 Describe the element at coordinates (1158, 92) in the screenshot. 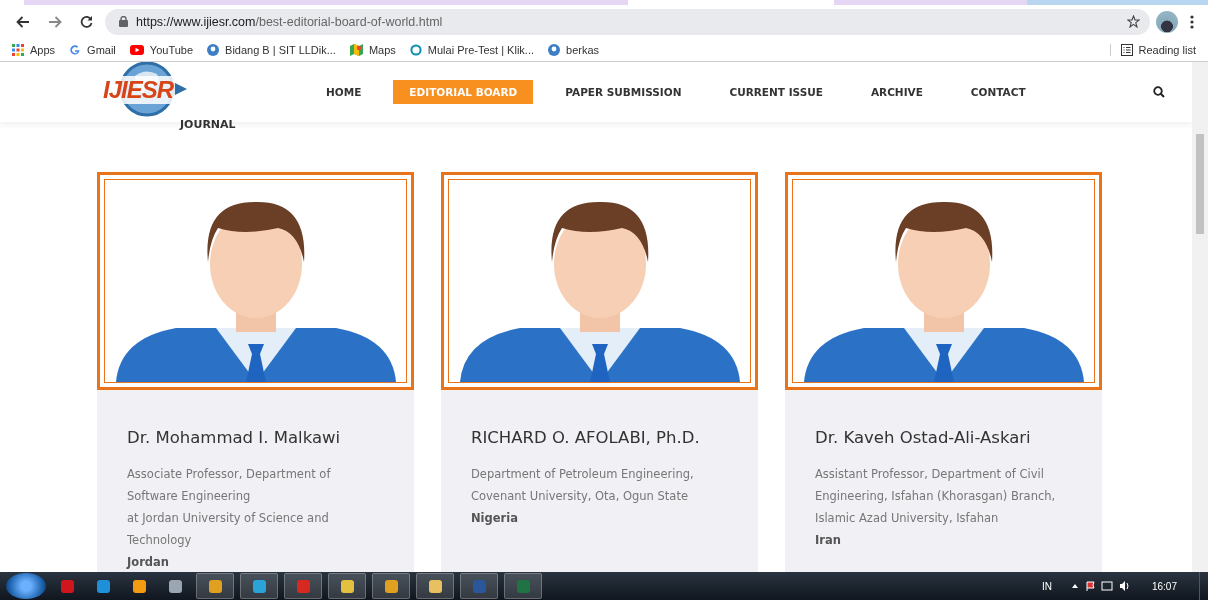

I see `search-icon` at that location.